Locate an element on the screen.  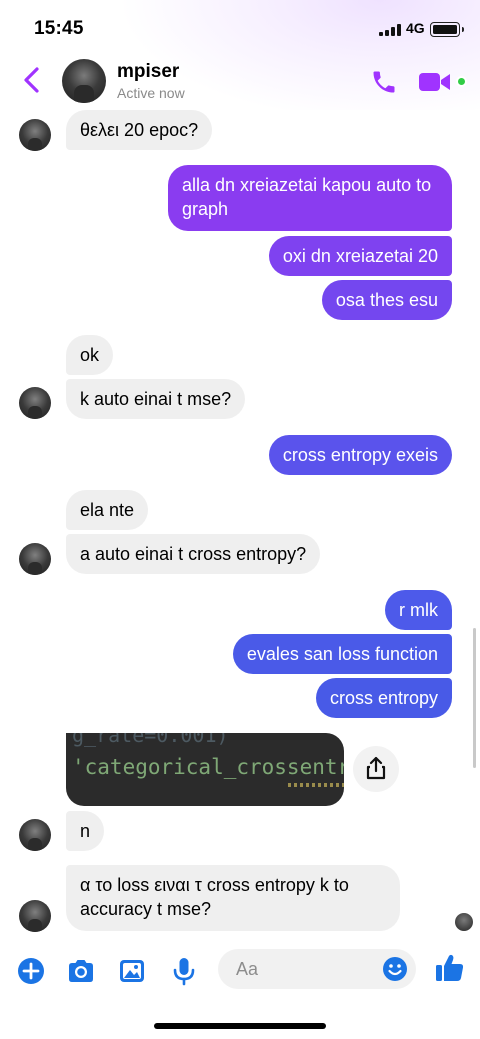
phone-icon is located at coordinates (384, 82).